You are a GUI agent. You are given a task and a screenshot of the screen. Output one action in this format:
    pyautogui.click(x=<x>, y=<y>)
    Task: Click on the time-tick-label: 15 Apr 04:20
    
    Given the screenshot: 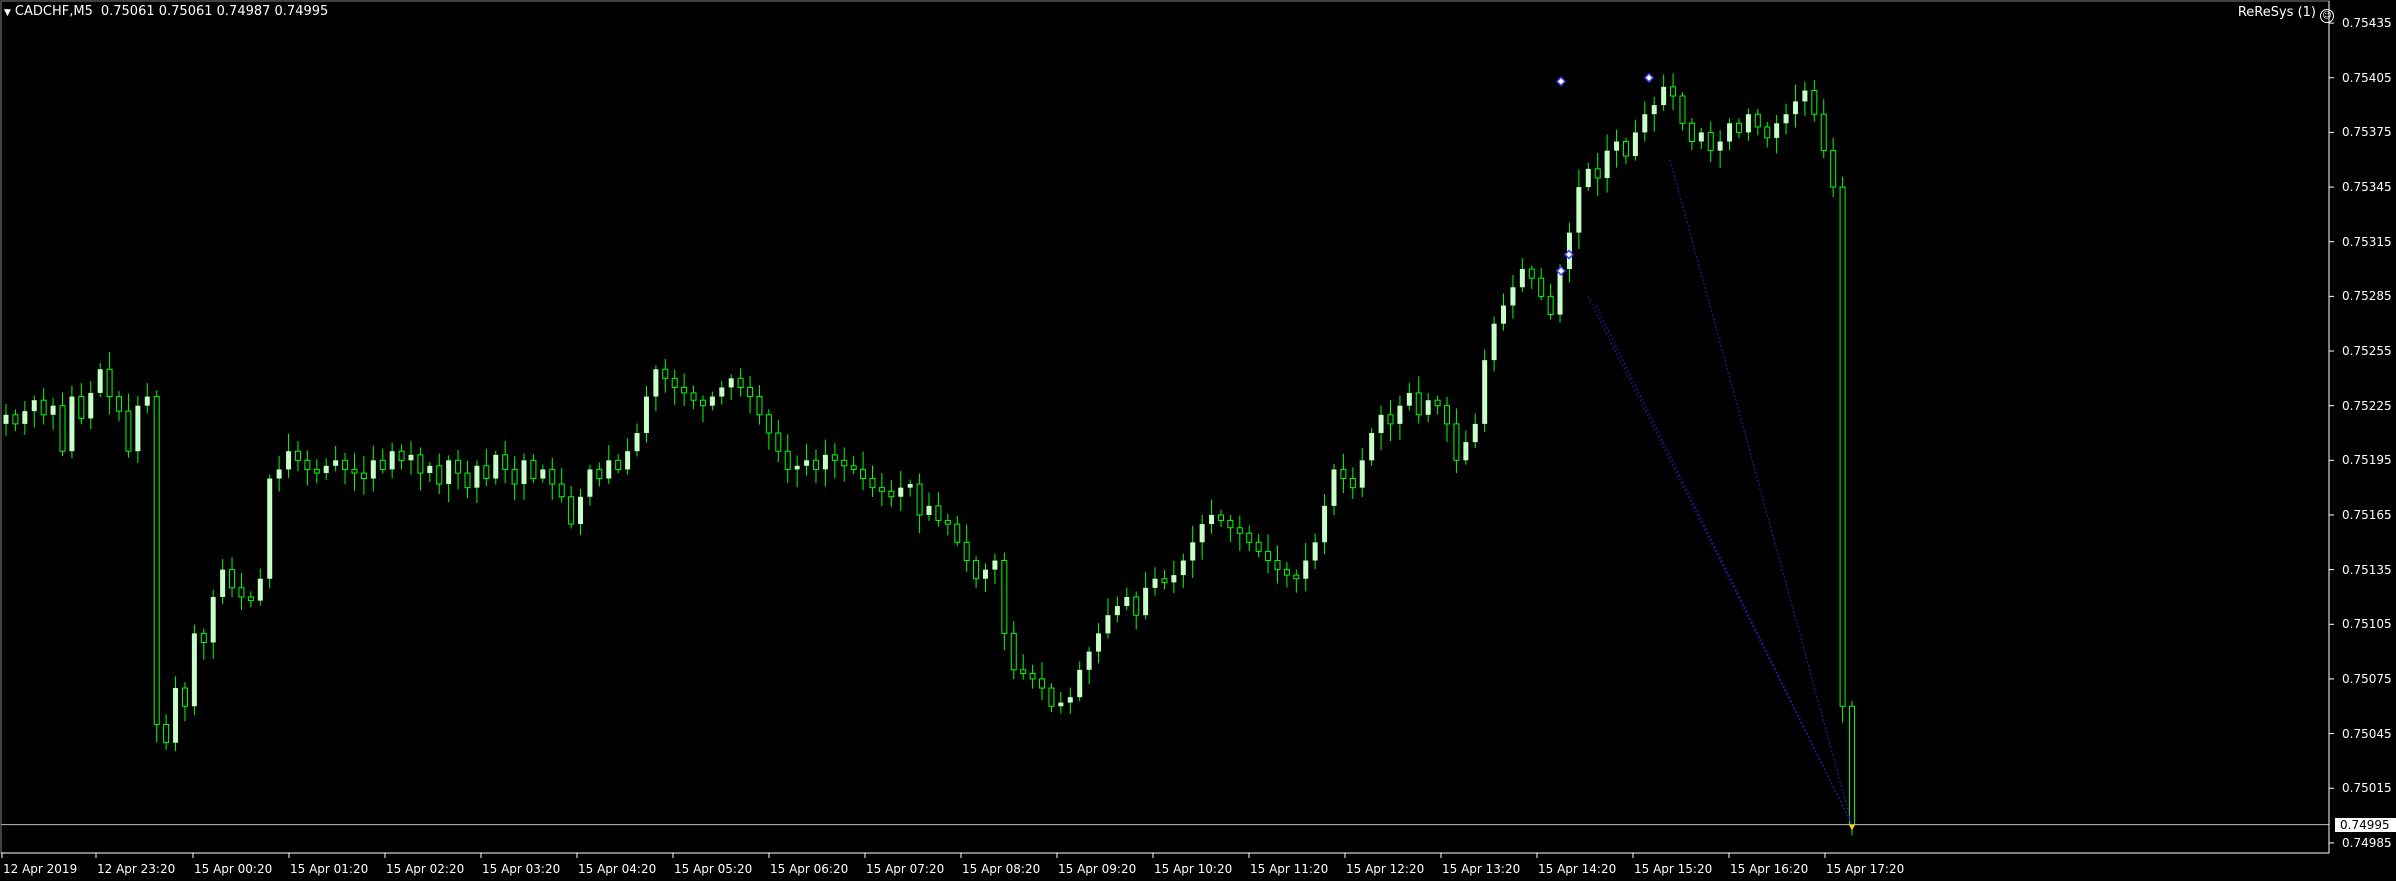 What is the action you would take?
    pyautogui.click(x=617, y=869)
    